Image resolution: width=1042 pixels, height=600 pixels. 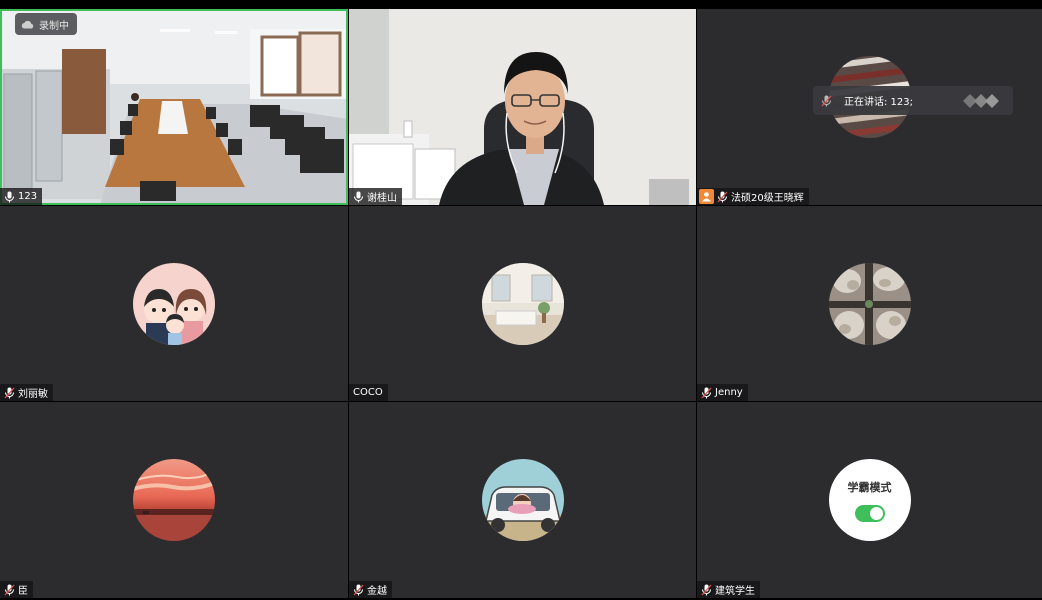 What do you see at coordinates (27, 24) in the screenshot?
I see `cloud-icon` at bounding box center [27, 24].